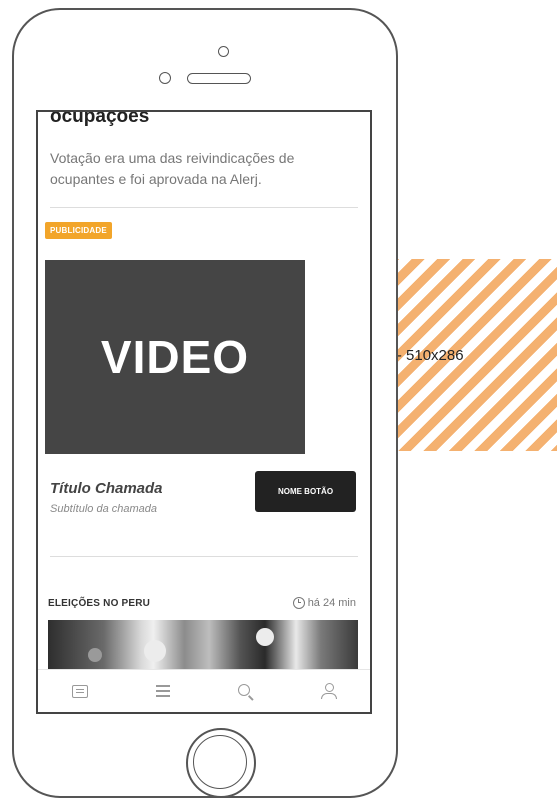  What do you see at coordinates (219, 78) in the screenshot?
I see `speaker-icon` at bounding box center [219, 78].